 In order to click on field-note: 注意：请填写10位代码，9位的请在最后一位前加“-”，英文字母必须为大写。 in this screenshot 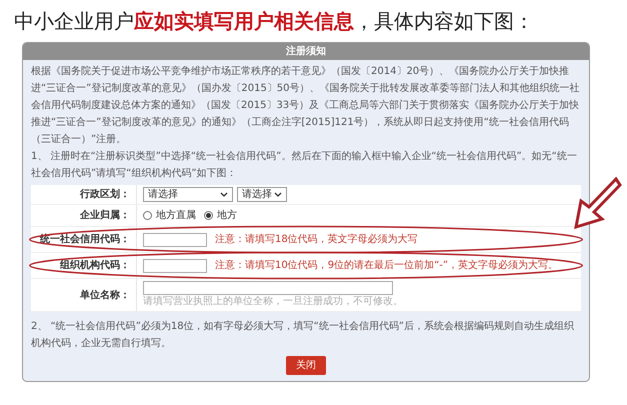, I will do `click(386, 265)`.